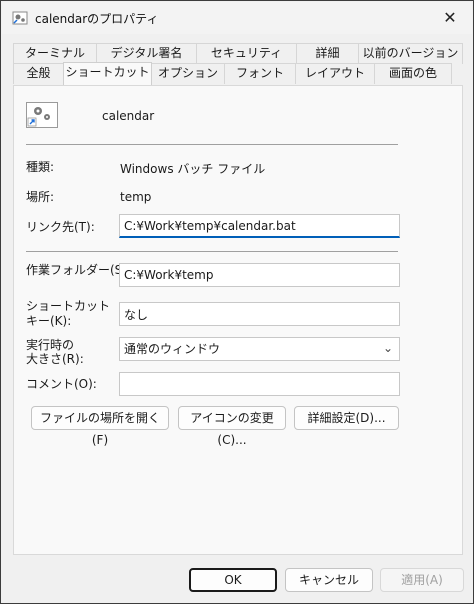 The width and height of the screenshot is (474, 604). I want to click on window-title: calendarのプロパティ, so click(97, 19).